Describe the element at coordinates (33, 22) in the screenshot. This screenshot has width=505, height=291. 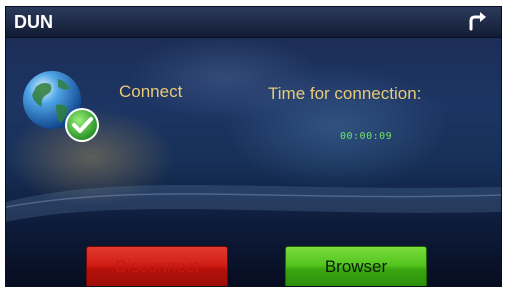
I see `window-title: DUN` at that location.